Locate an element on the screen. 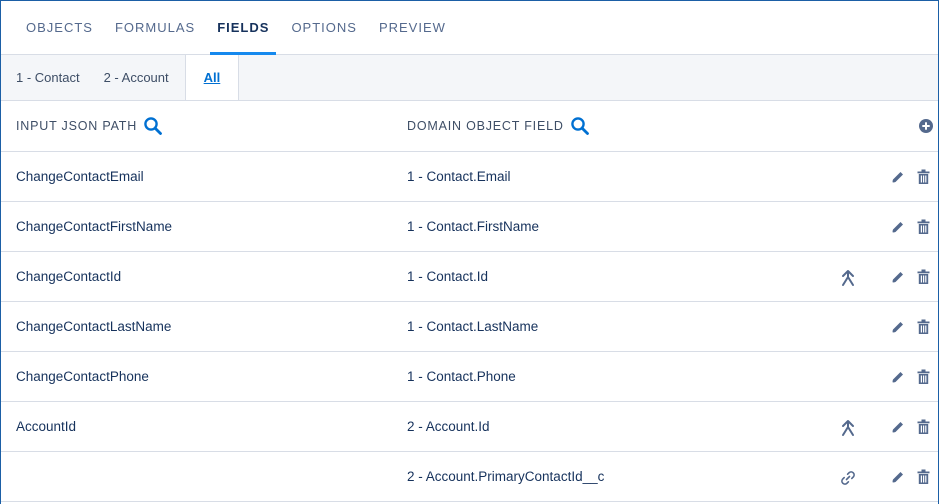  domain-object-field-cell: 2 - Account.Id is located at coordinates (448, 426).